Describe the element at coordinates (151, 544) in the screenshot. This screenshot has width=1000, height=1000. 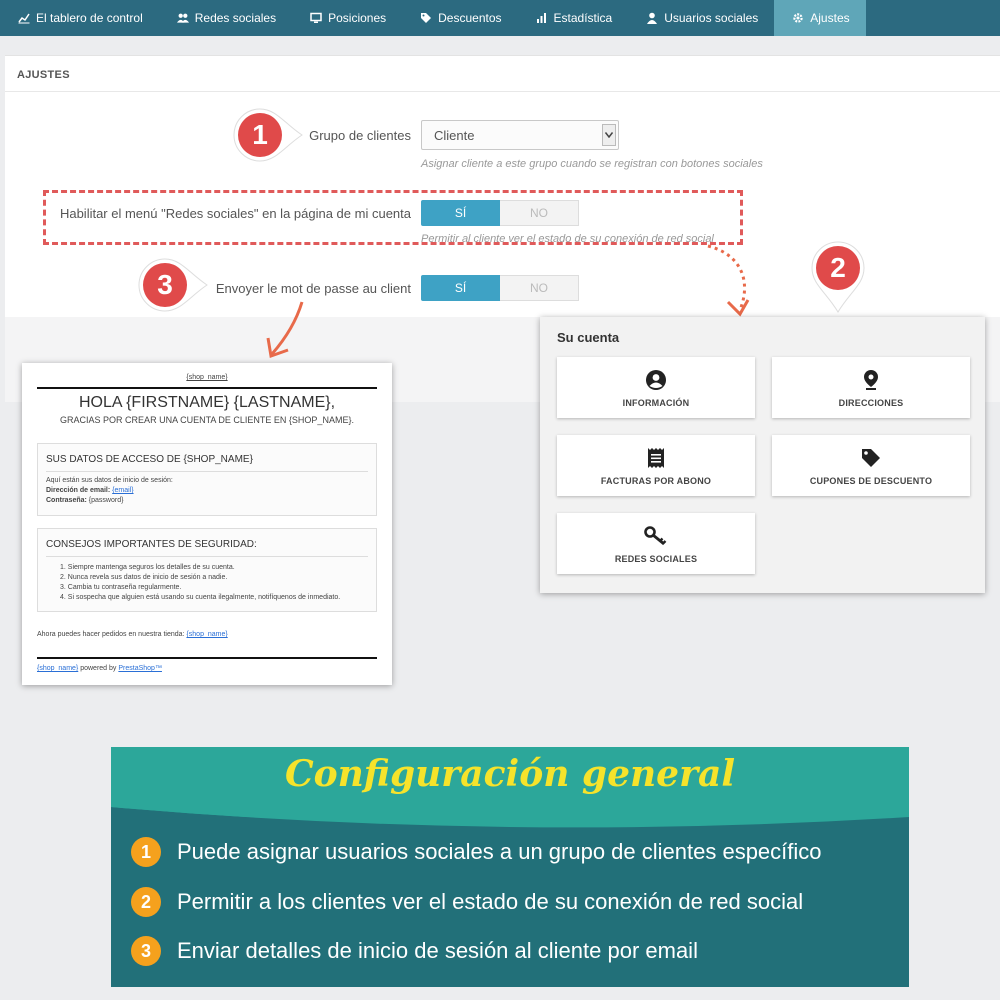
I see `security-box-title: CONSEJOS IMPORTANTES DE SEGURIDAD:` at that location.